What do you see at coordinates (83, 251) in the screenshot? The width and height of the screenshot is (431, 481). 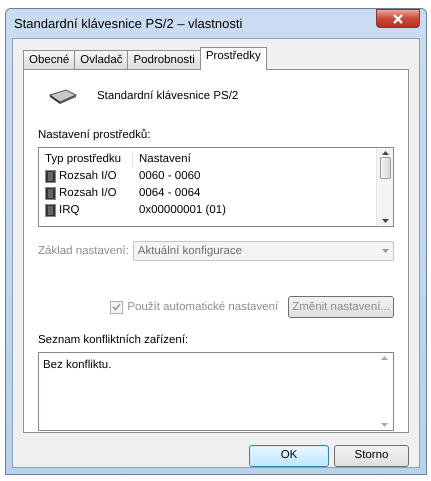 I see `field-label: Základ nastavení:` at bounding box center [83, 251].